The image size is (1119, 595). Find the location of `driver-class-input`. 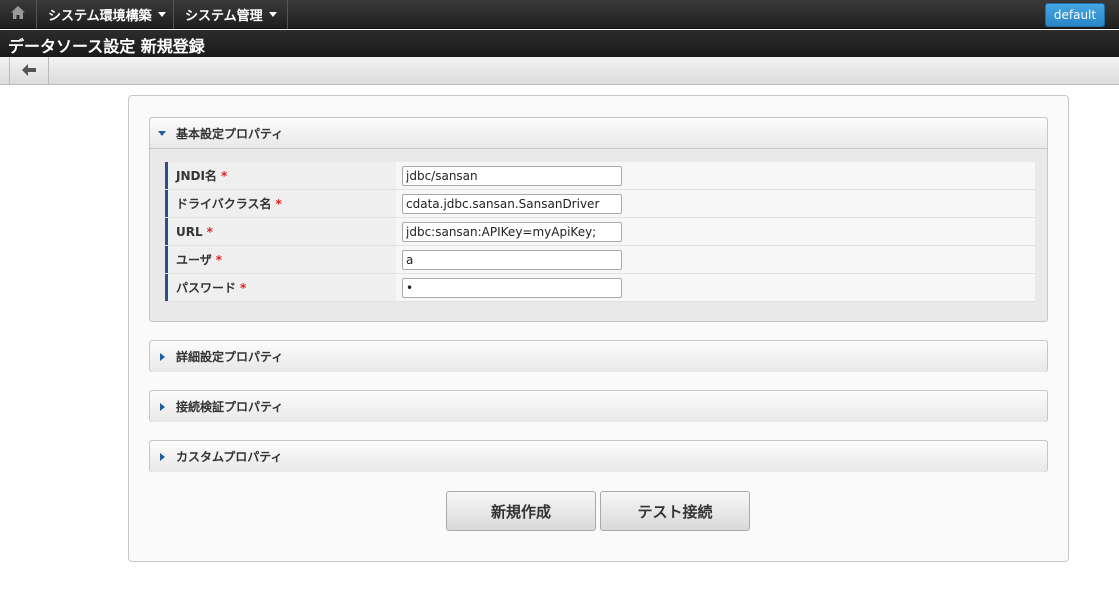

driver-class-input is located at coordinates (512, 203).